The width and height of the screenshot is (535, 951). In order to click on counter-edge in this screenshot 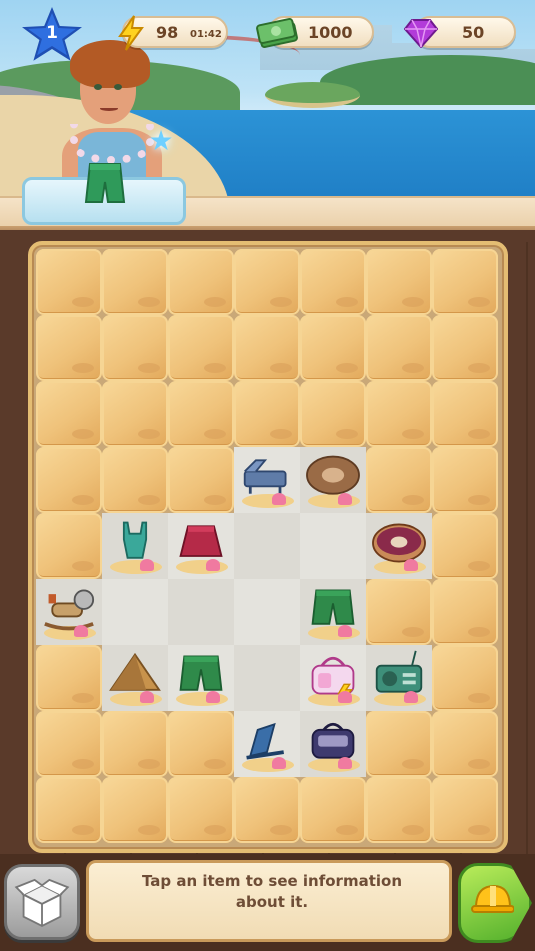, I will do `click(267, 228)`.